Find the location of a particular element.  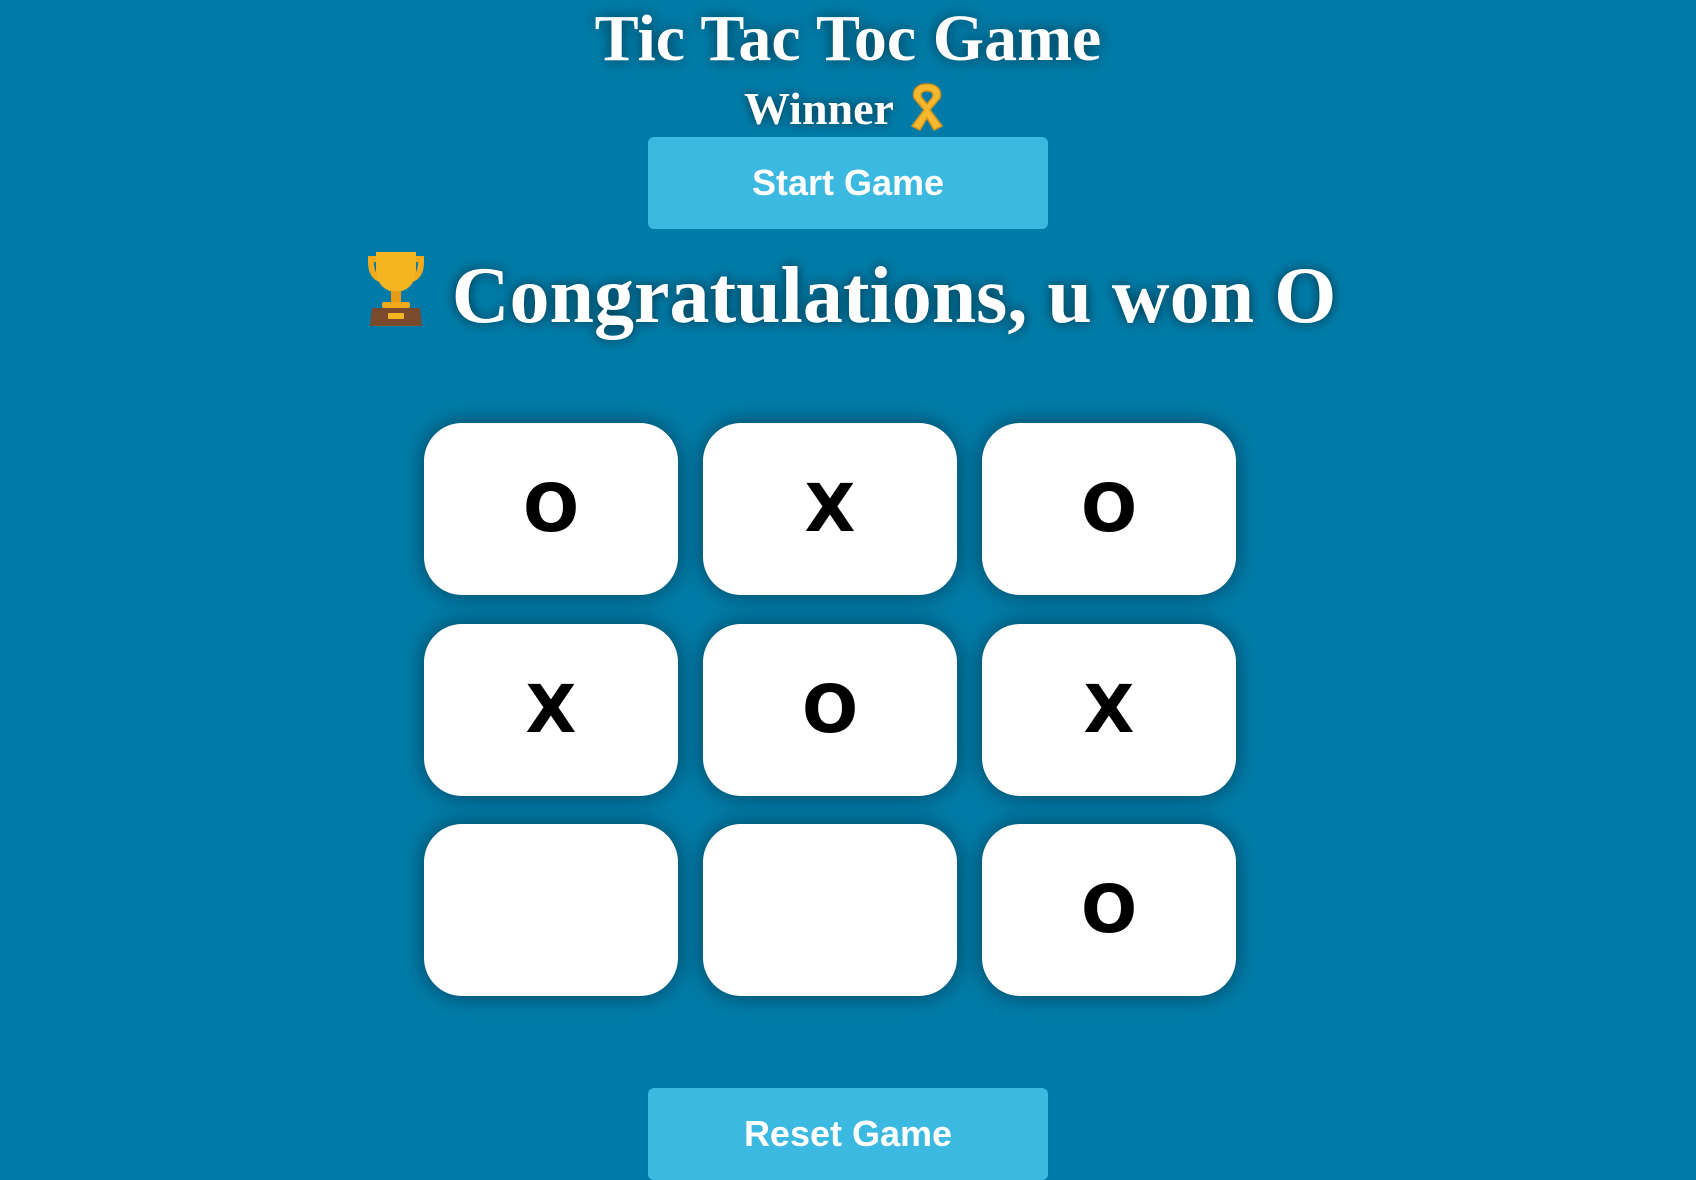

winner-heading: Winner is located at coordinates (848, 108).